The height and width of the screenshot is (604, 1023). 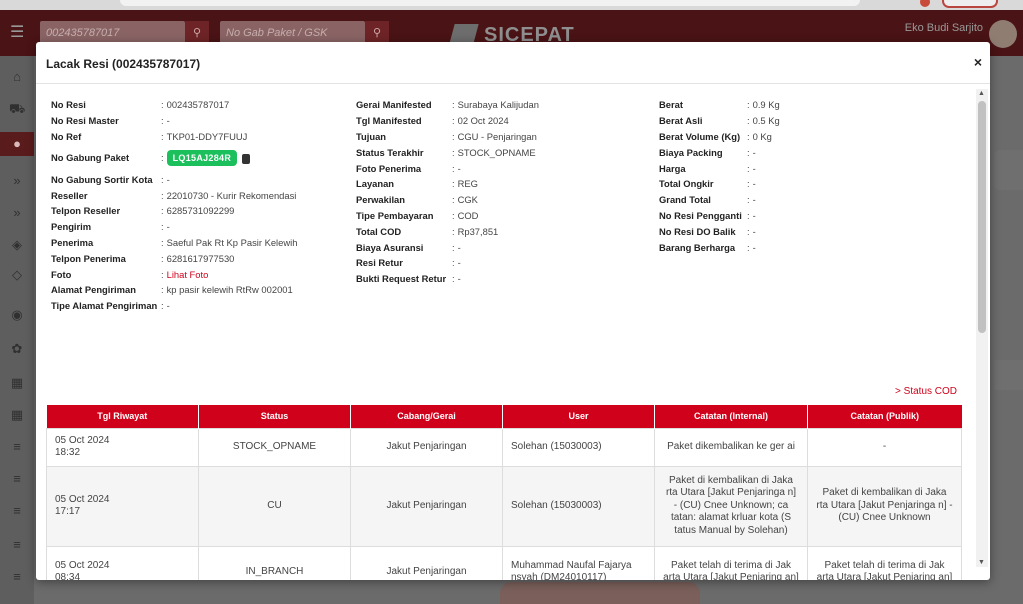 What do you see at coordinates (447, 200) in the screenshot?
I see `detail-row: Perwakilan: CGK` at bounding box center [447, 200].